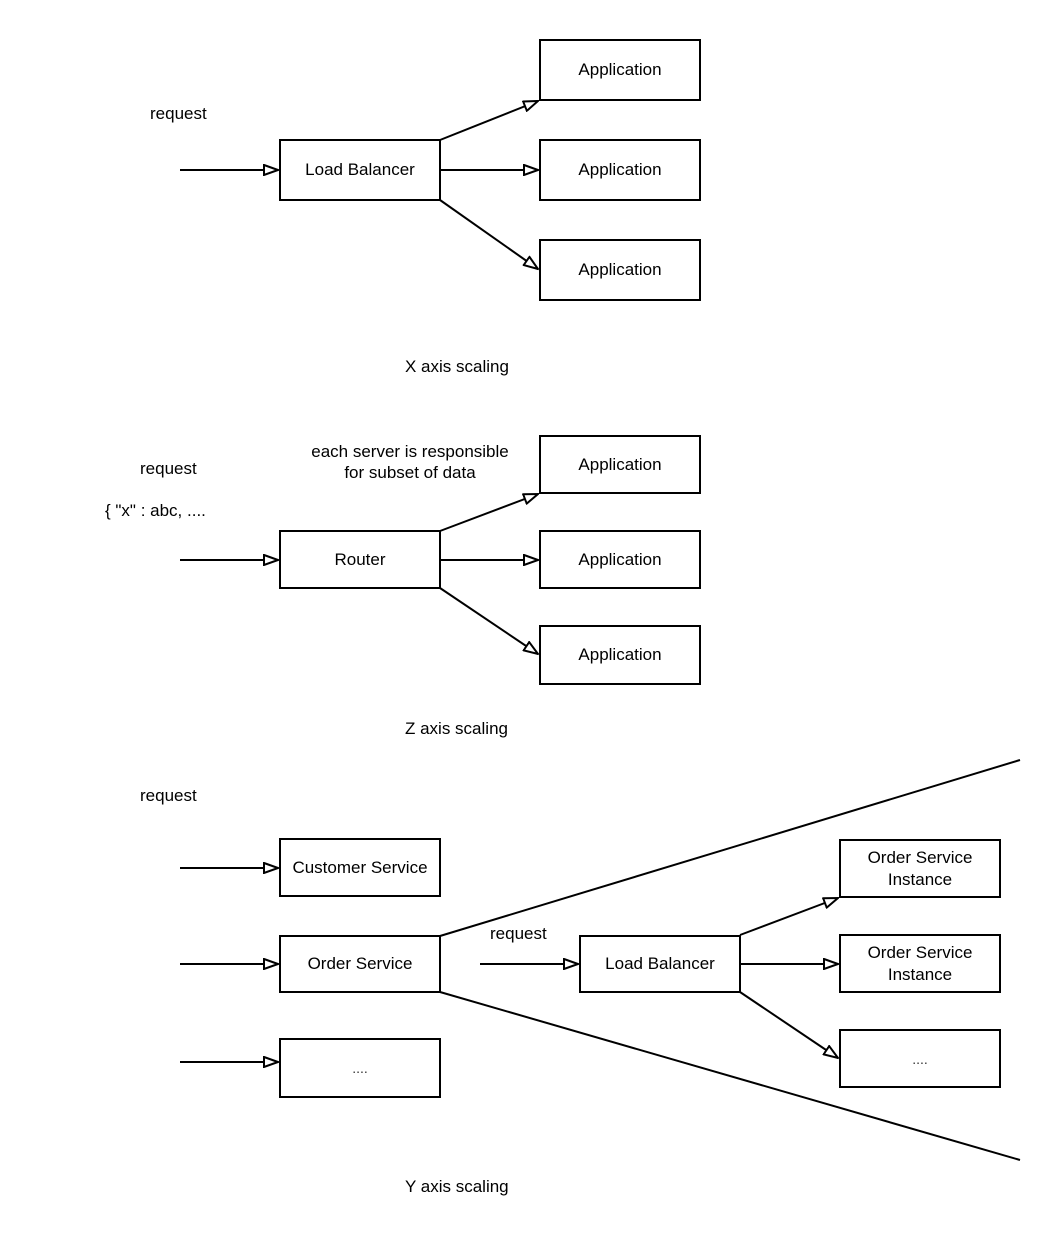 The image size is (1060, 1257). Describe the element at coordinates (168, 795) in the screenshot. I see `y-request-label: request` at that location.